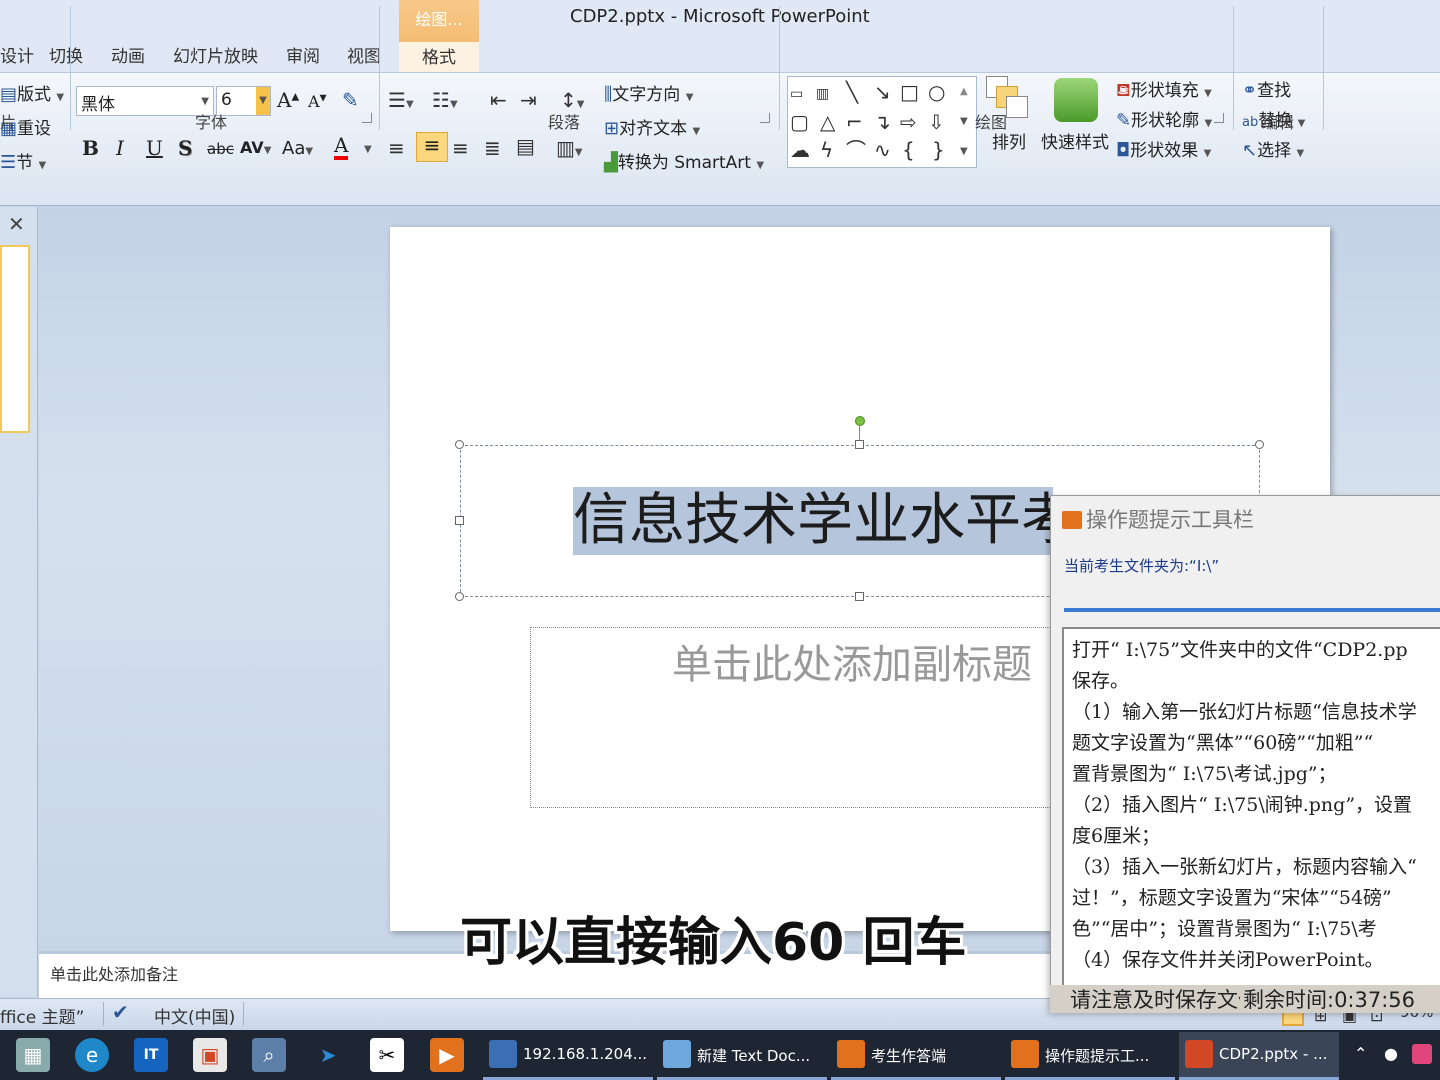  Describe the element at coordinates (964, 152) in the screenshot. I see `gallery-more-icon: ▼` at that location.